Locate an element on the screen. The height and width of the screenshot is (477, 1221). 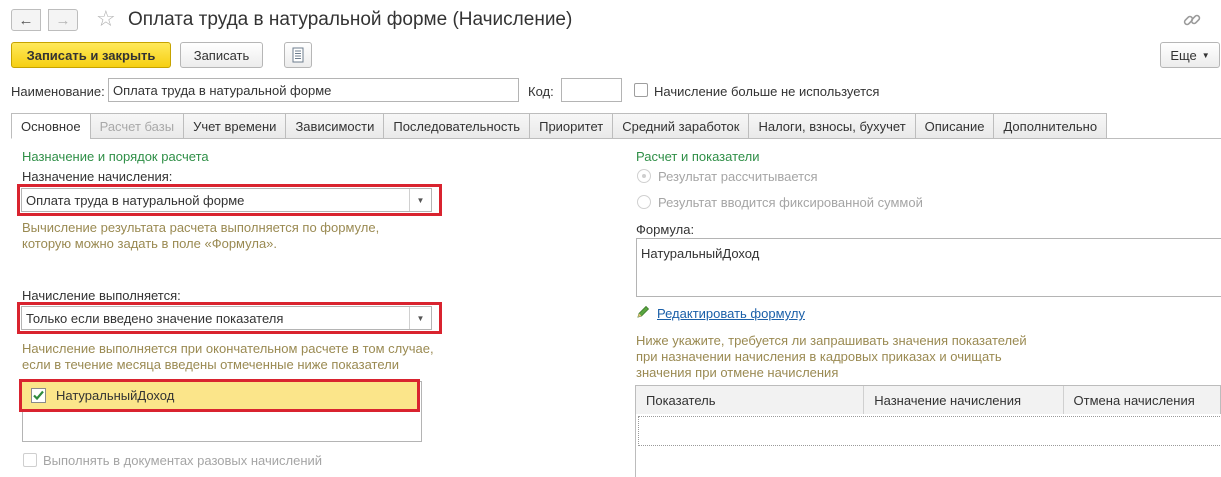
report-button is located at coordinates (298, 55).